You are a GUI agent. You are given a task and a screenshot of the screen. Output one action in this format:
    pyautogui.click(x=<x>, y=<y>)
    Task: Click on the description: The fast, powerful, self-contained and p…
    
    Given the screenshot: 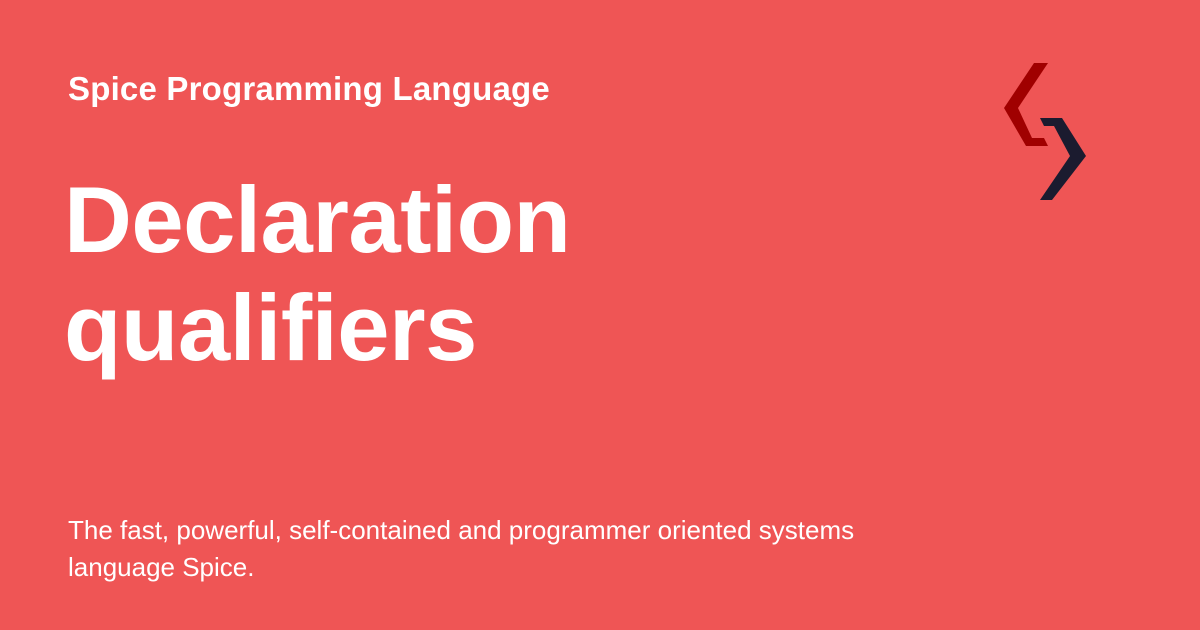 What is the action you would take?
    pyautogui.click(x=461, y=548)
    